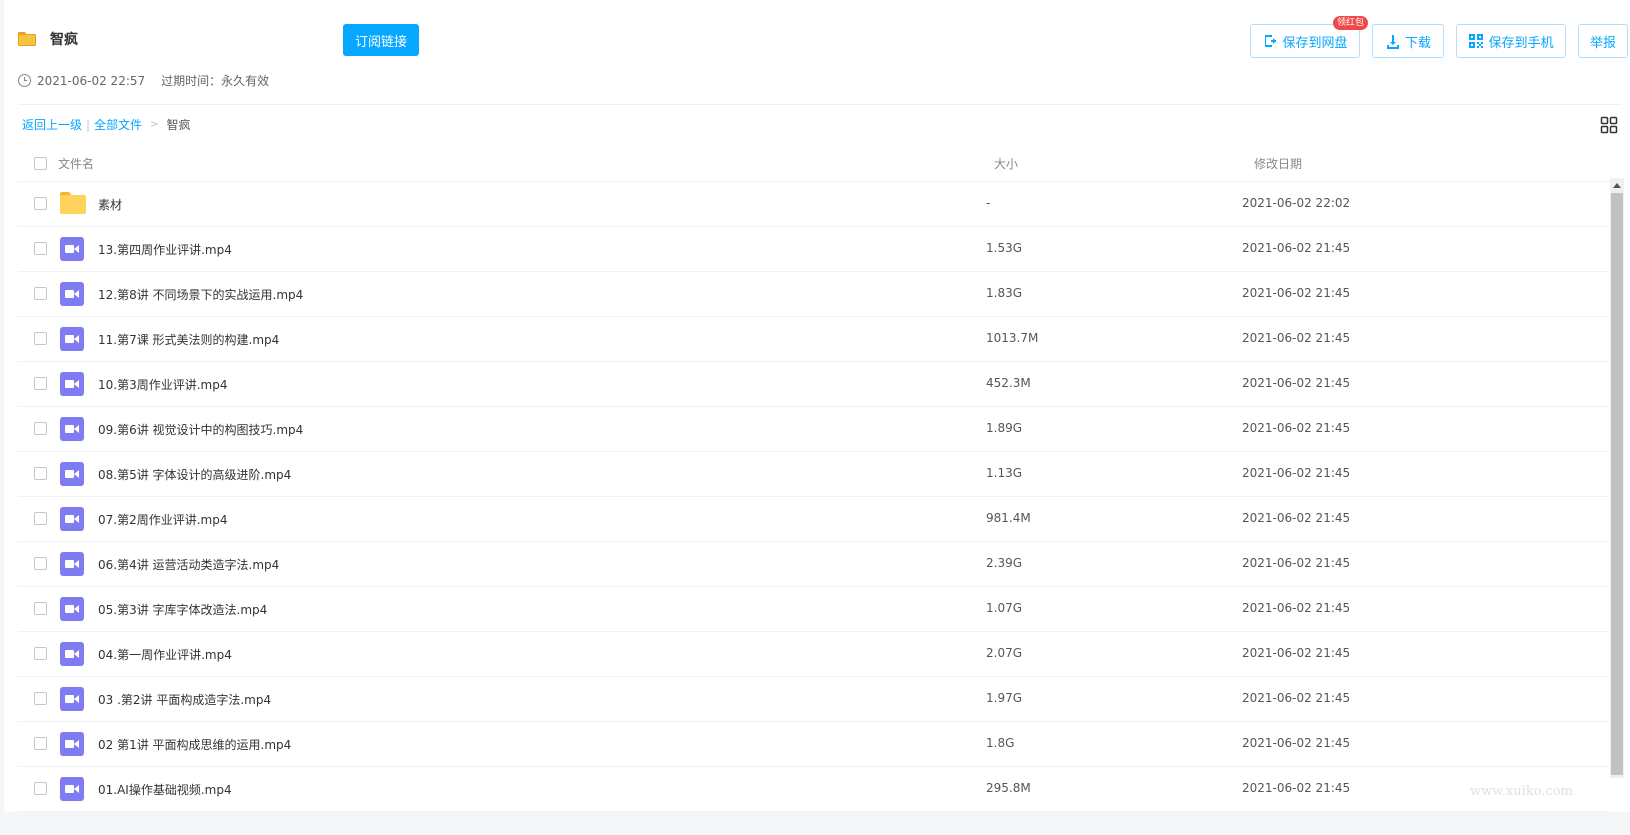 The image size is (1630, 835). What do you see at coordinates (194, 744) in the screenshot?
I see `file-name: 02 第1讲 平面构成思维的运用.mp4` at bounding box center [194, 744].